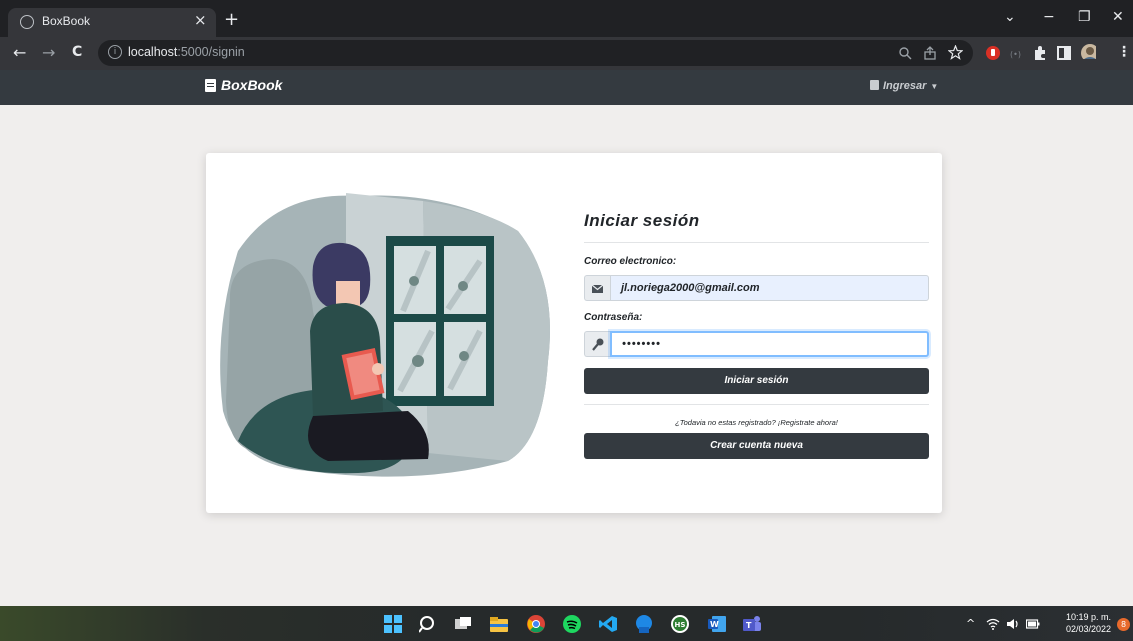 The width and height of the screenshot is (1133, 641). Describe the element at coordinates (756, 381) in the screenshot. I see `login-button: Iniciar sesión` at that location.